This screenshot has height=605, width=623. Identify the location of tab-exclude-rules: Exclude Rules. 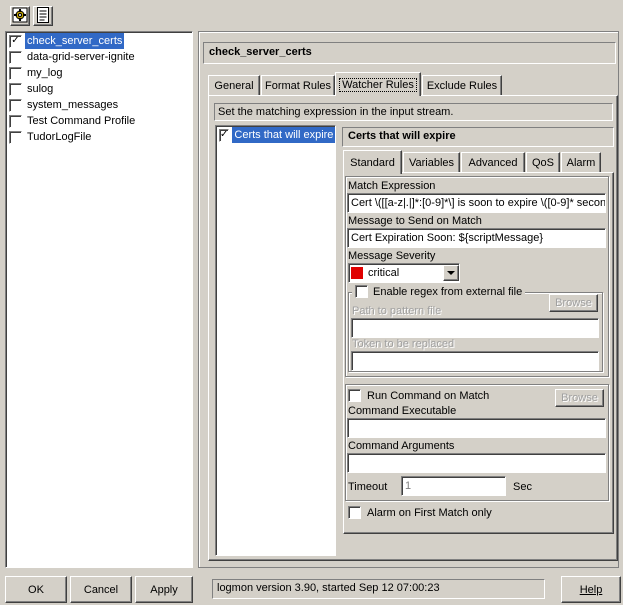
(462, 85).